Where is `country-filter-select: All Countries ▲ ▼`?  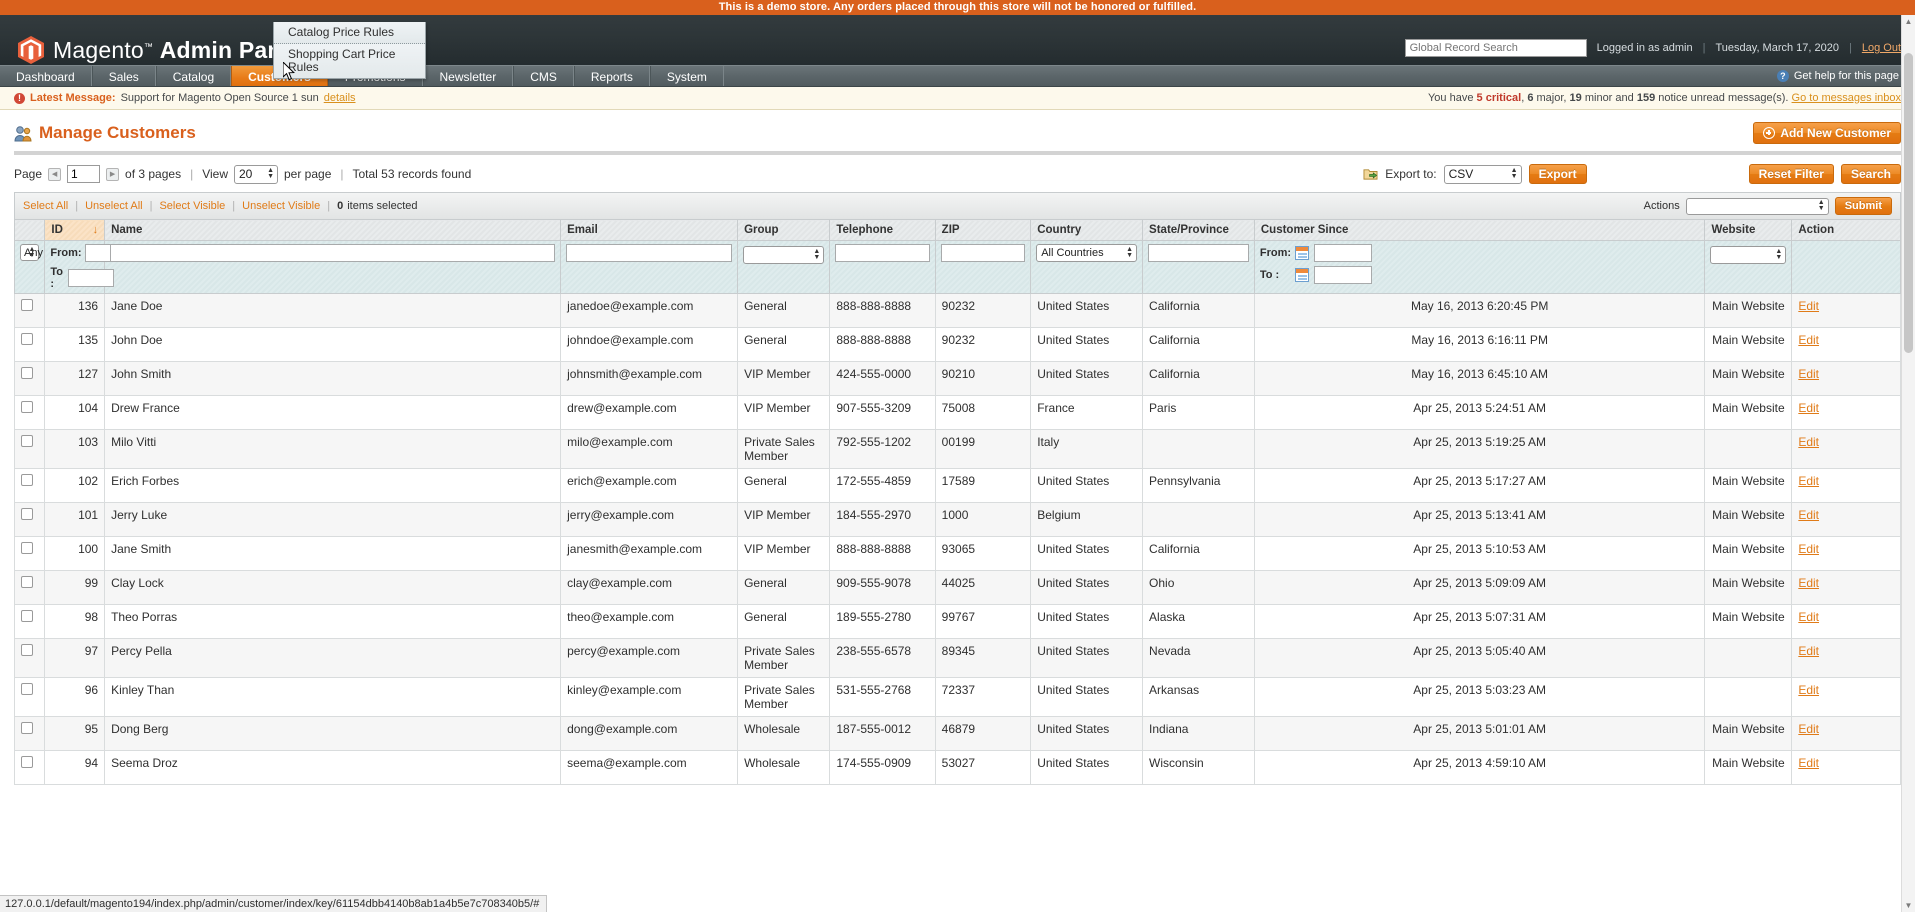
country-filter-select: All Countries ▲ ▼ is located at coordinates (1087, 253).